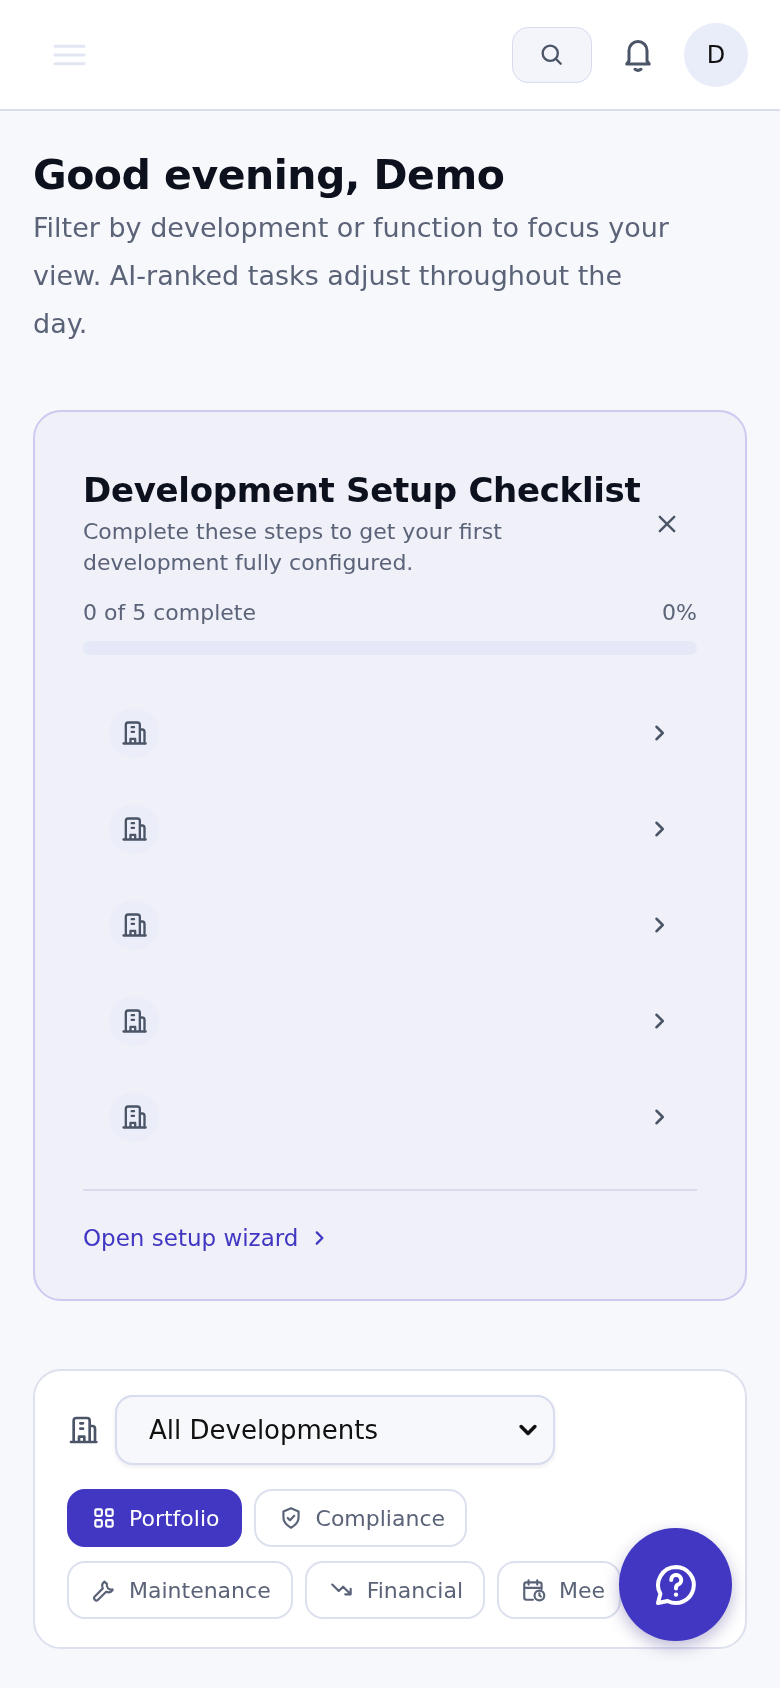 The image size is (780, 1688). Describe the element at coordinates (559, 1590) in the screenshot. I see `filter-chip: Mee` at that location.